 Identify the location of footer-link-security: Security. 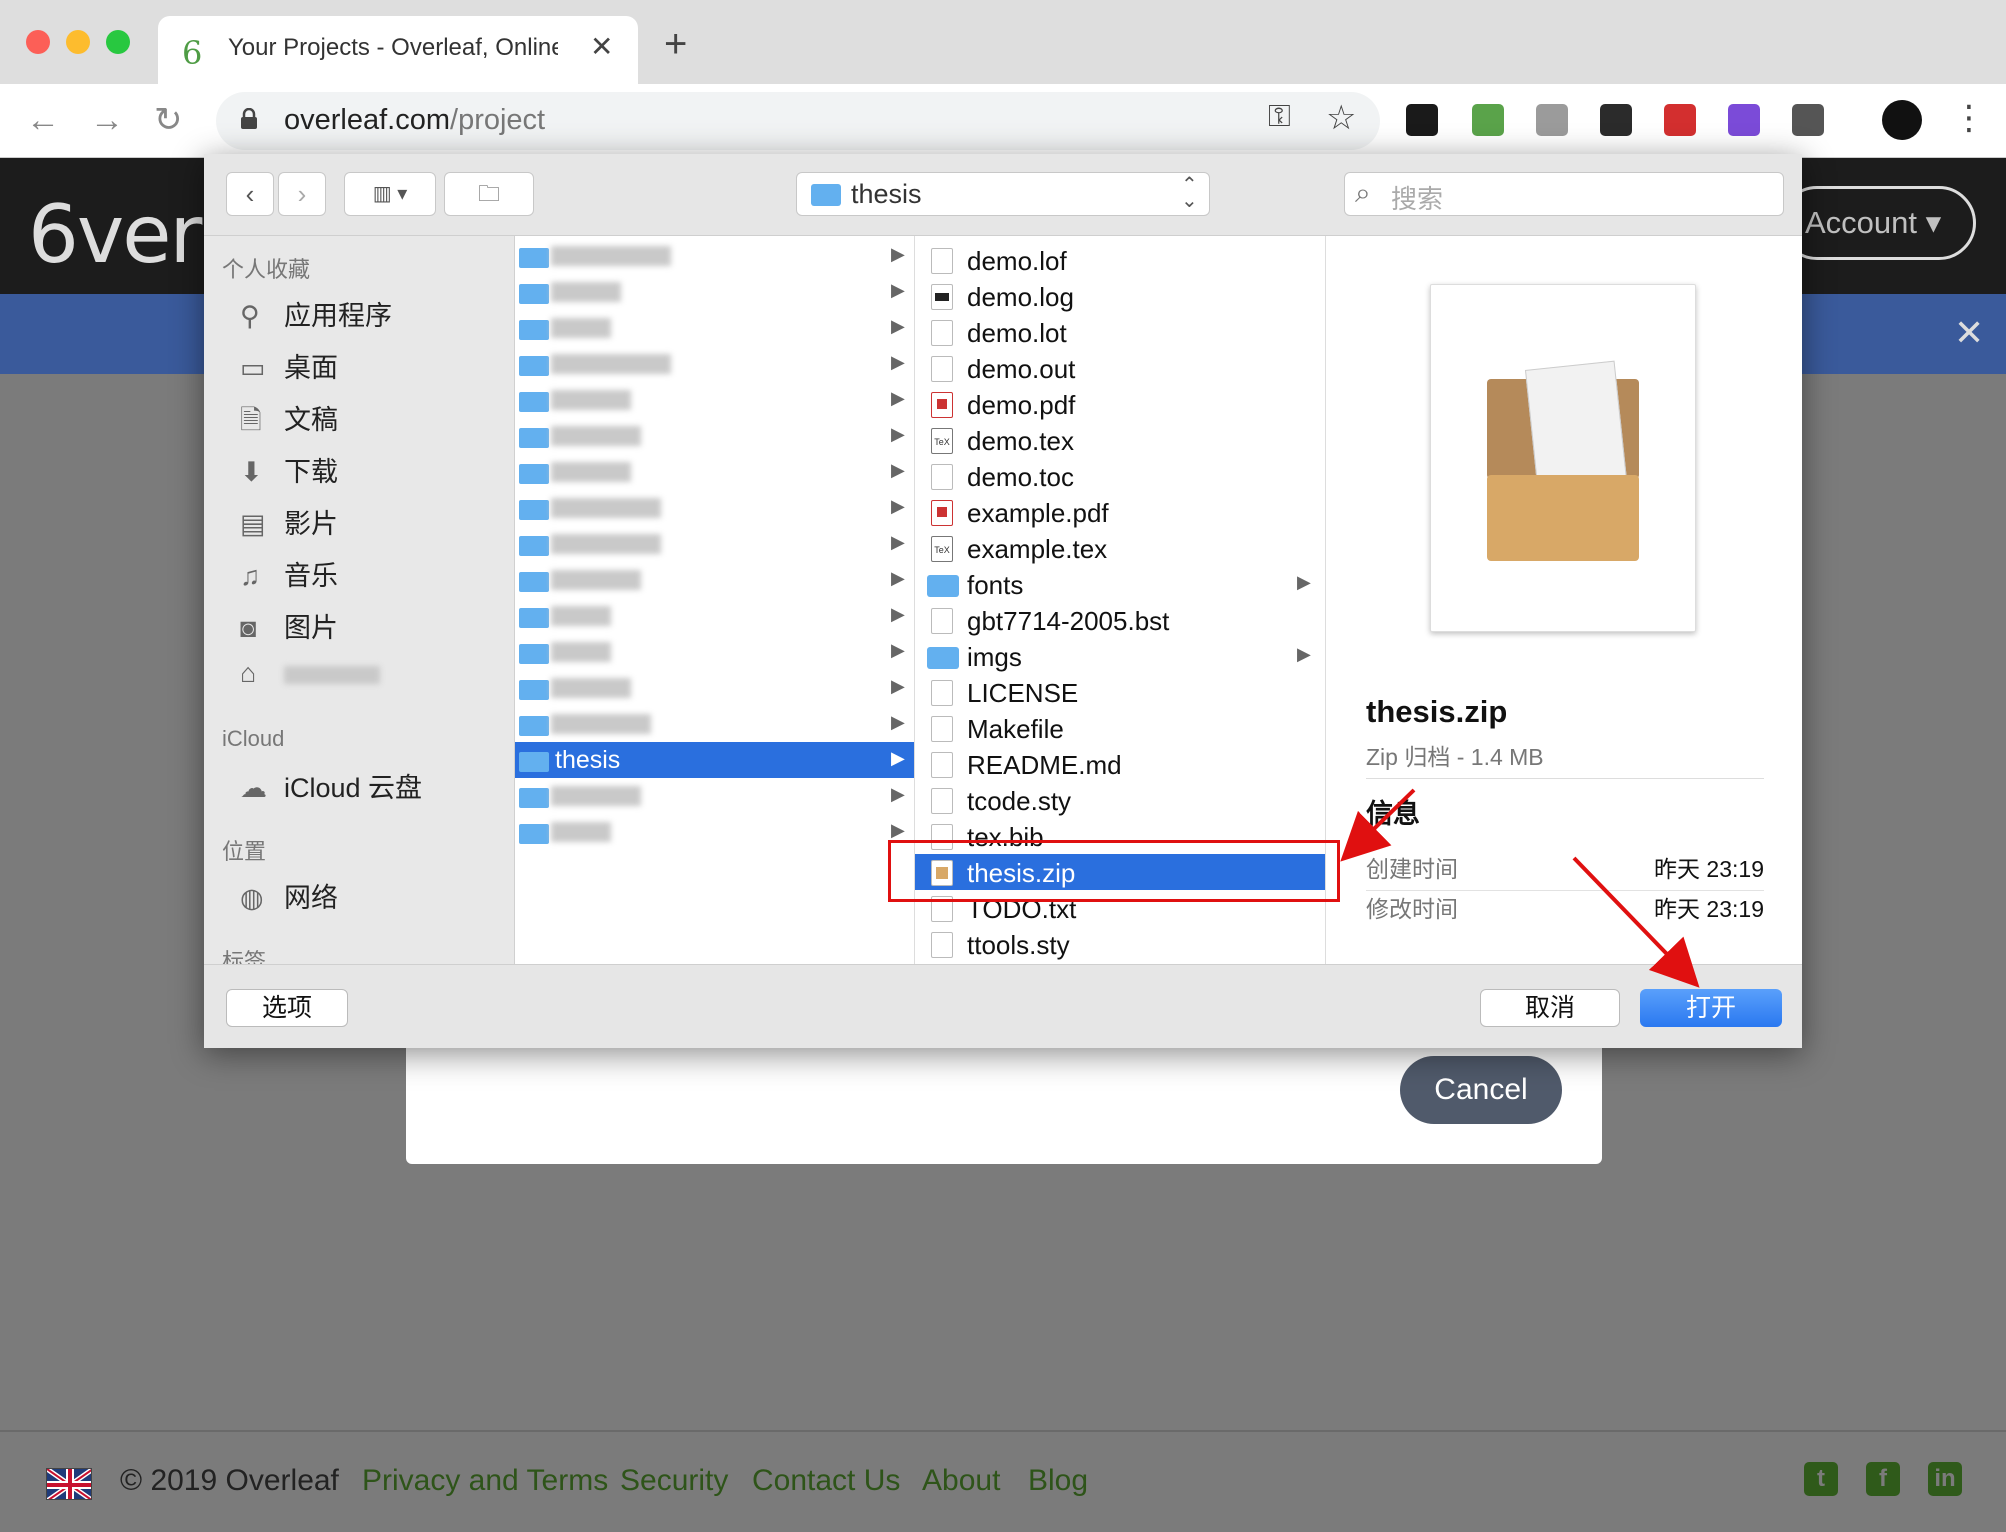
(674, 1481).